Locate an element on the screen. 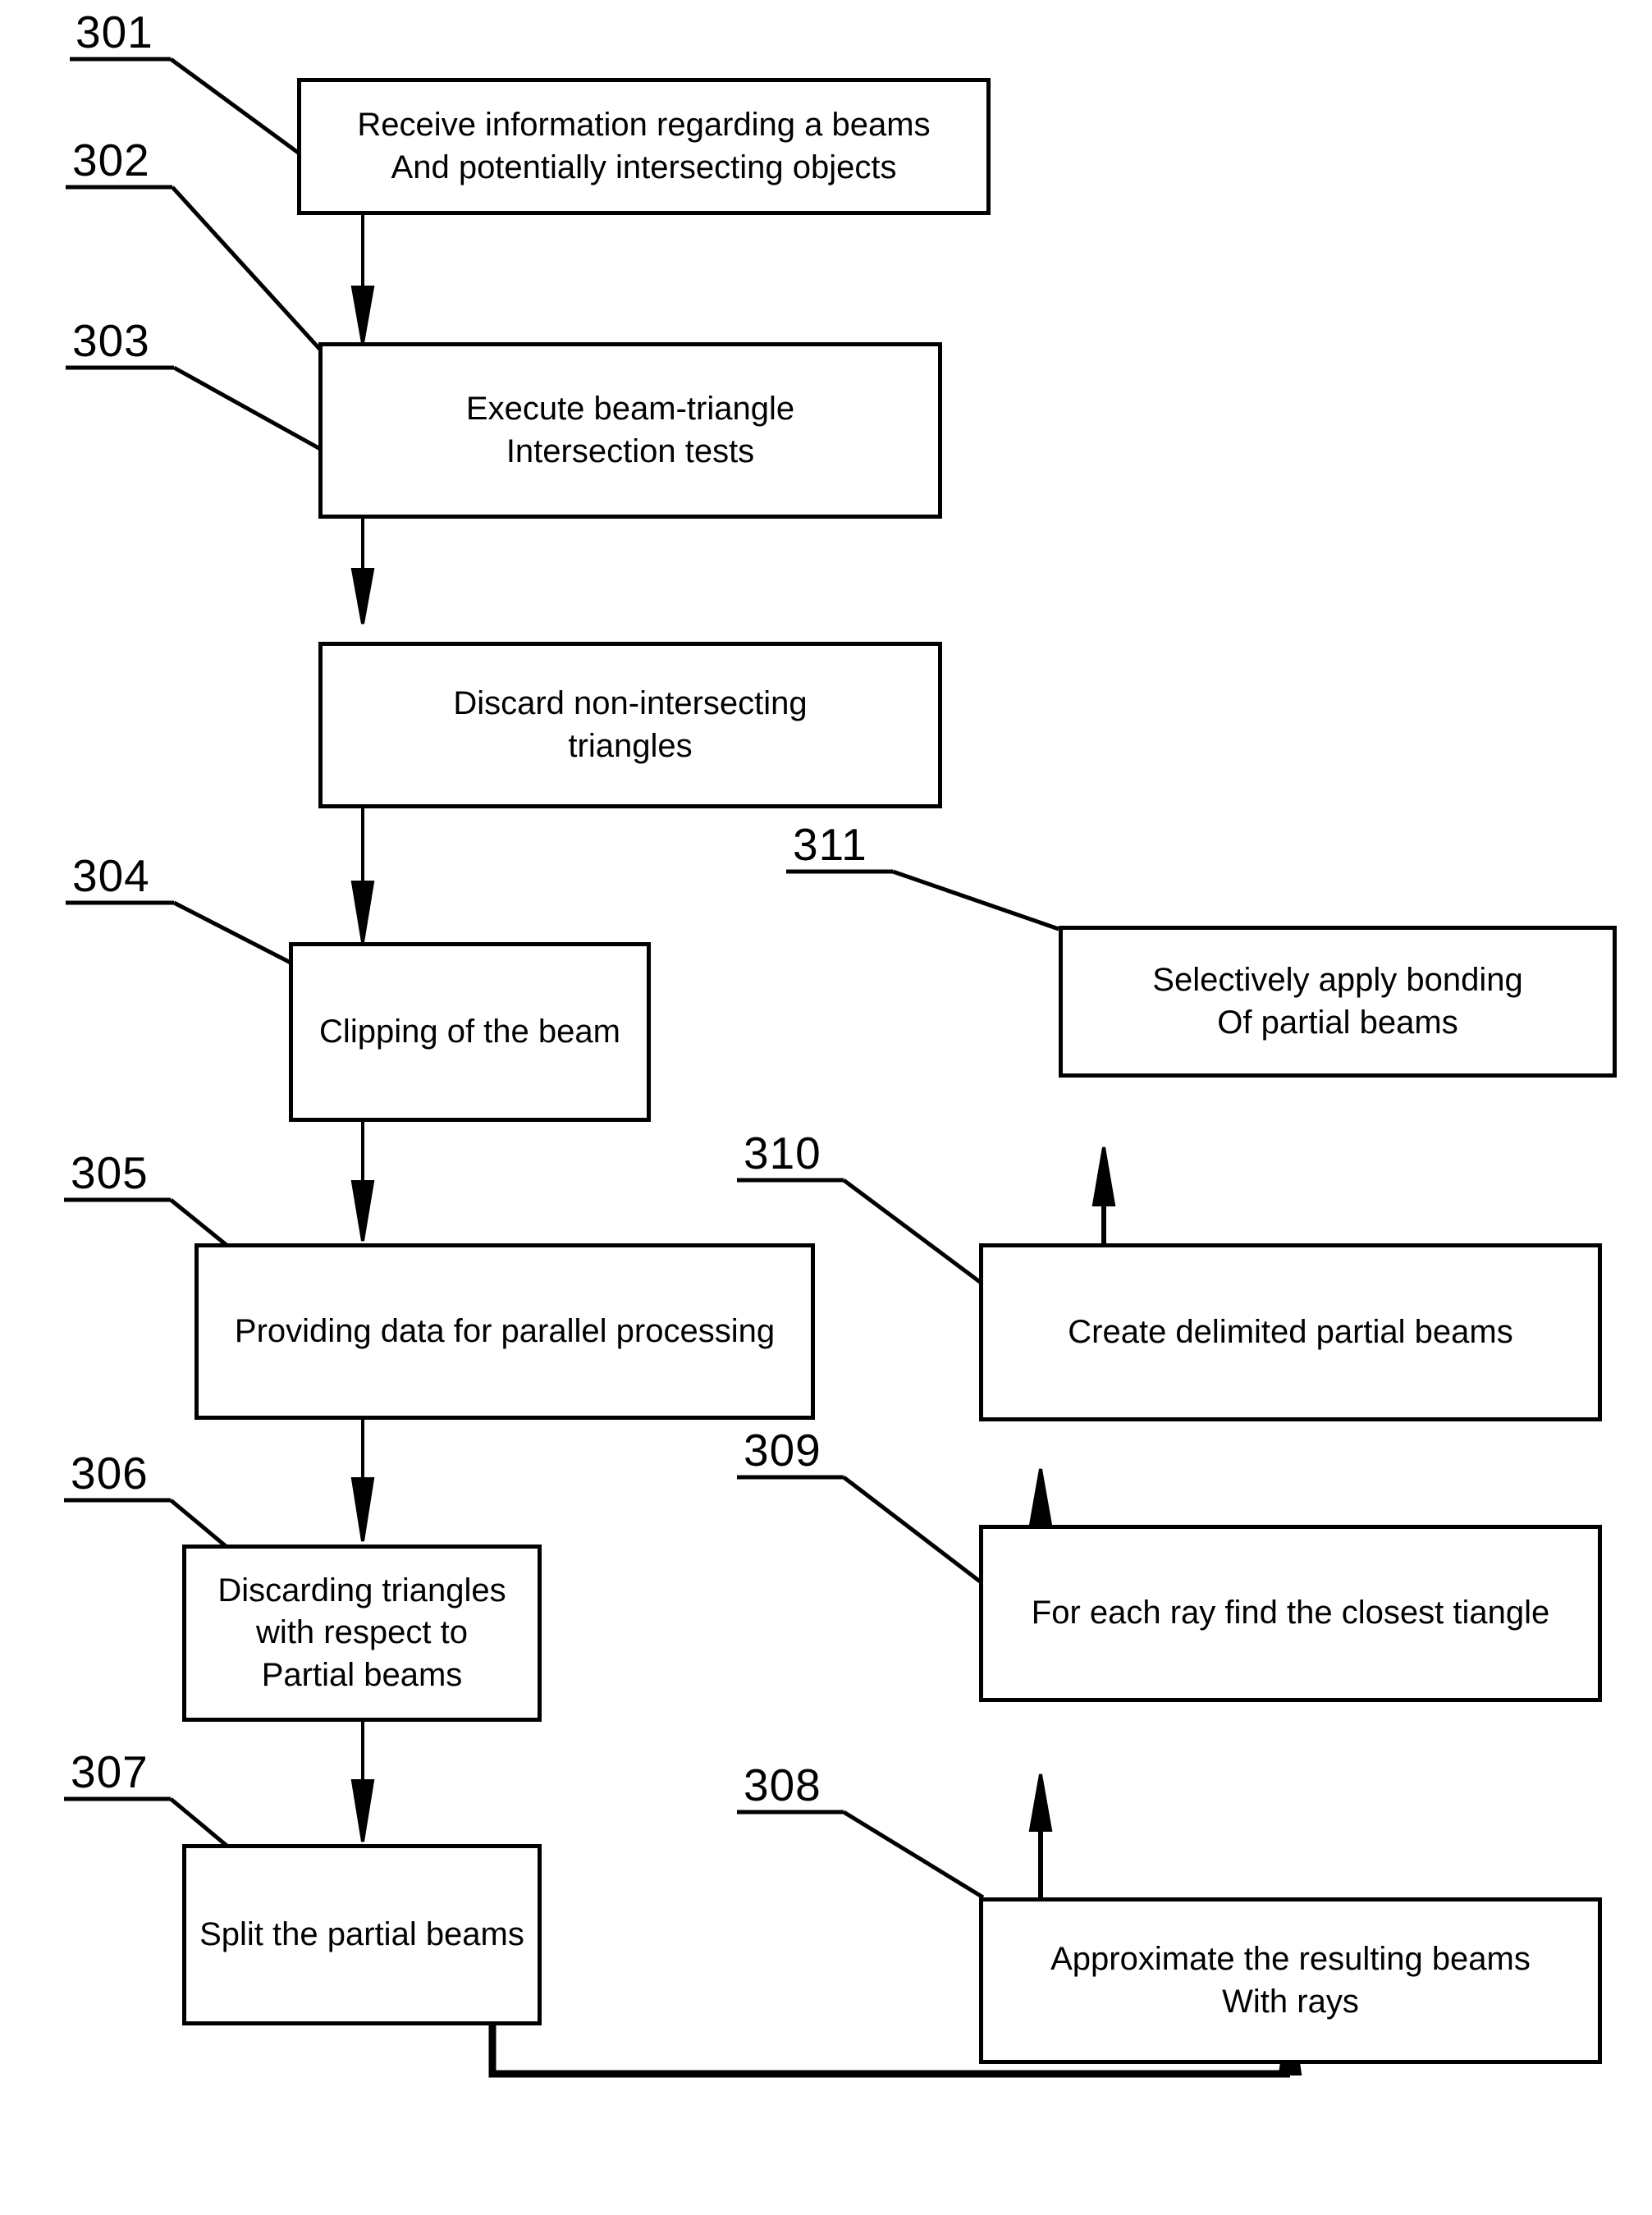  process-box-302: Execute beam-triangle Intersection tests is located at coordinates (630, 430).